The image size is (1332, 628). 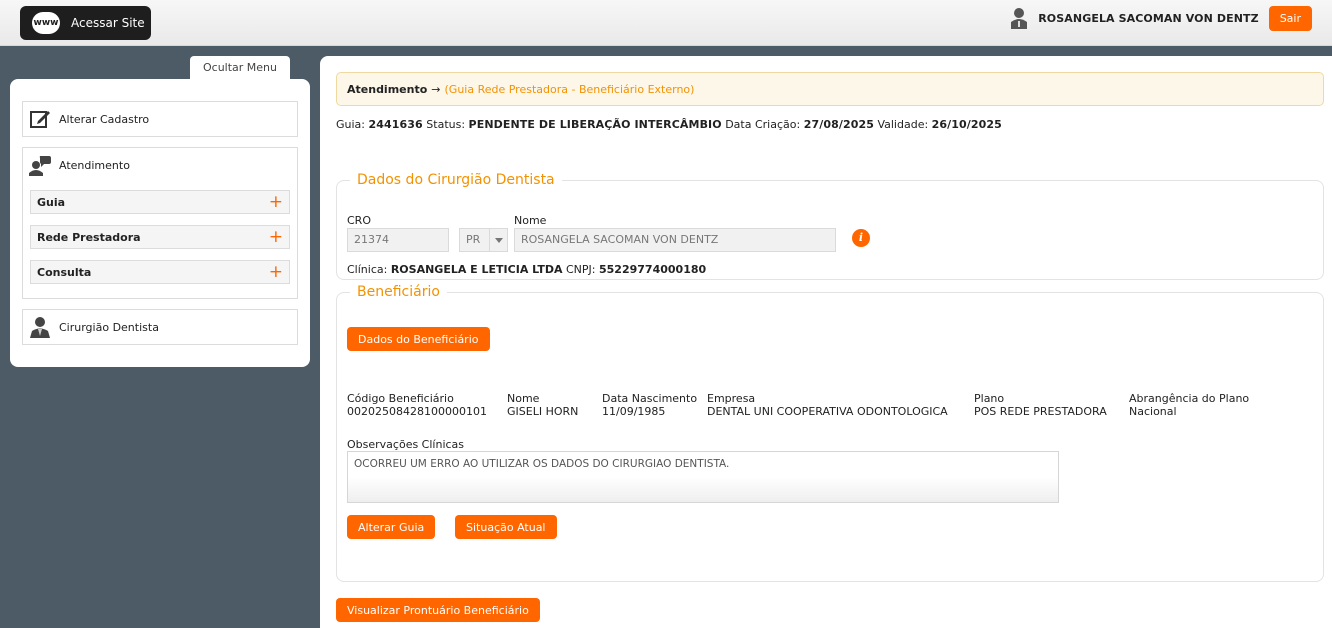 What do you see at coordinates (350, 124) in the screenshot?
I see `guia-label: Guia:` at bounding box center [350, 124].